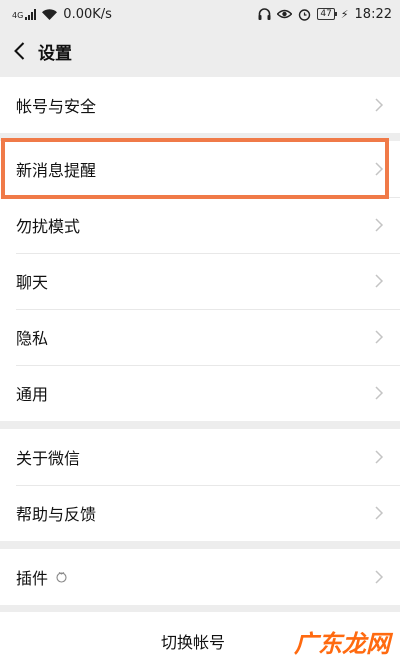 This screenshot has width=400, height=669. Describe the element at coordinates (200, 225) in the screenshot. I see `settings-item-do-not-disturb: 勿扰模式` at that location.